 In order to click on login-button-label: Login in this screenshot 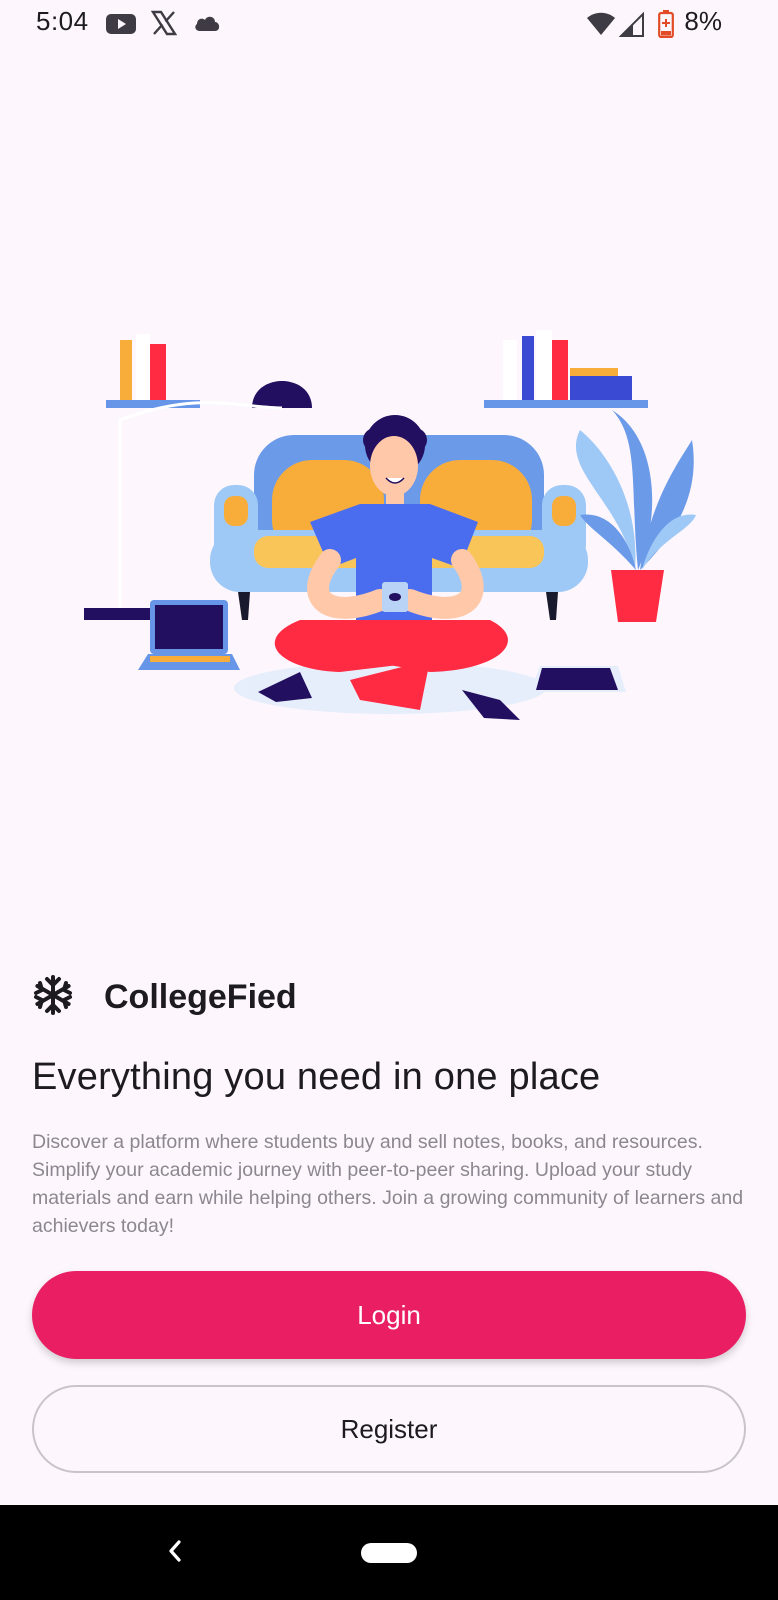, I will do `click(389, 1314)`.